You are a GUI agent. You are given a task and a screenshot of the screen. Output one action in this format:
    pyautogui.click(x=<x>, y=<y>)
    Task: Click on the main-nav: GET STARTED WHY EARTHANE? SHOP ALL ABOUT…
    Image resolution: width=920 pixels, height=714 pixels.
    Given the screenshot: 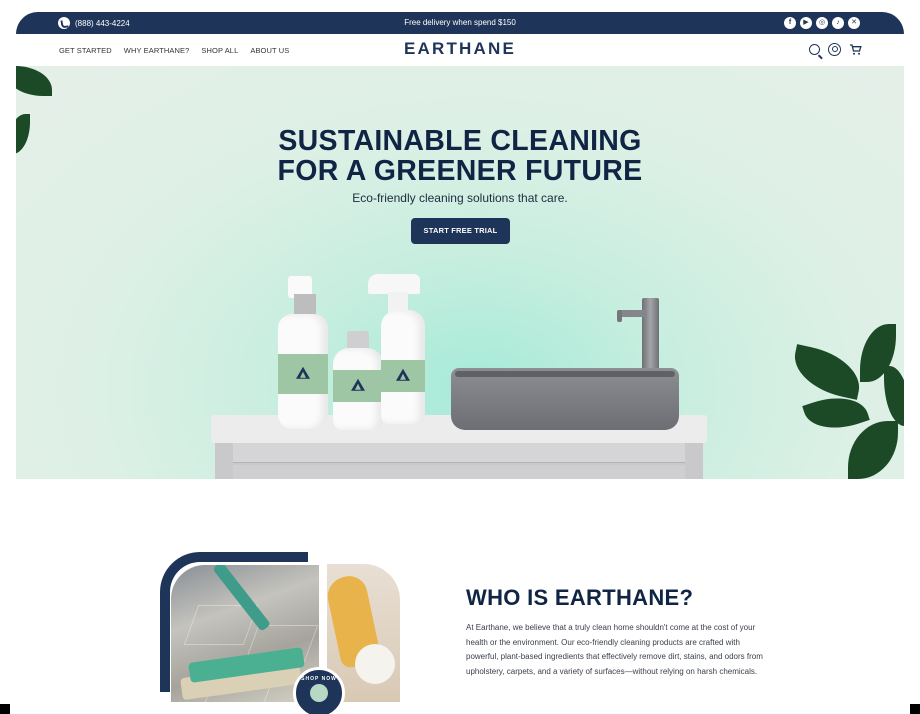 What is the action you would take?
    pyautogui.click(x=460, y=50)
    